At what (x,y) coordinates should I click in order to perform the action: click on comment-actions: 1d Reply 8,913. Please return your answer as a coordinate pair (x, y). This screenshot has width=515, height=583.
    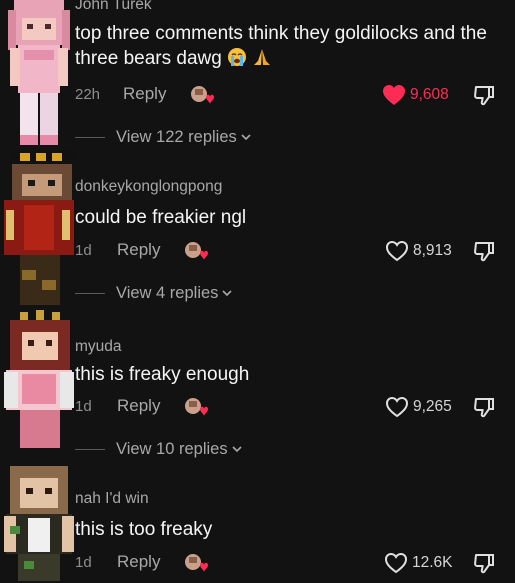
    Looking at the image, I should click on (290, 251).